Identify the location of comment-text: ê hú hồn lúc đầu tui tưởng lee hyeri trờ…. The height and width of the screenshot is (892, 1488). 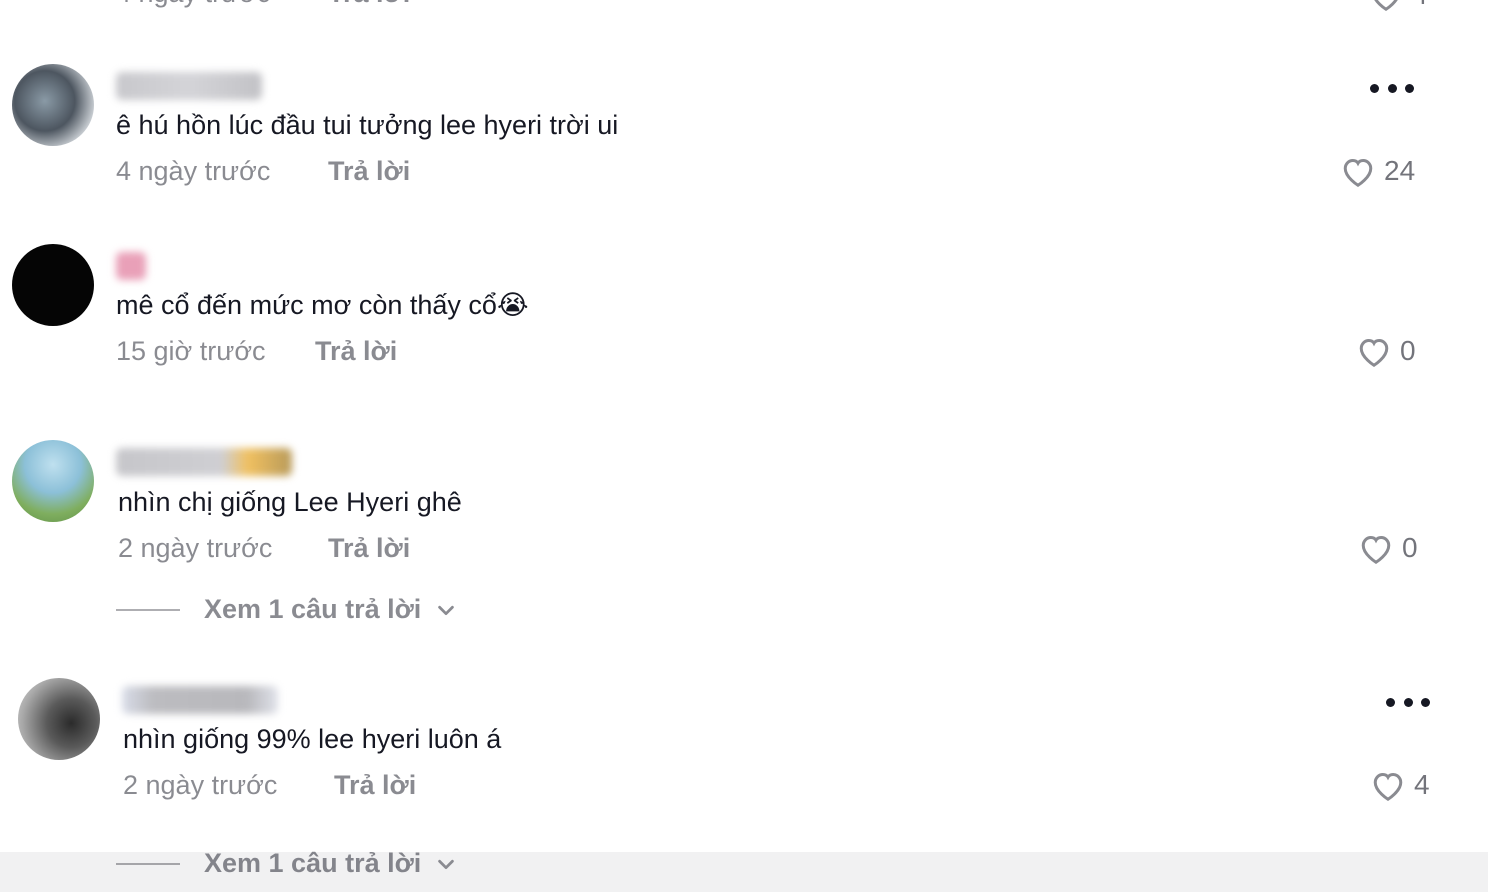
(367, 125).